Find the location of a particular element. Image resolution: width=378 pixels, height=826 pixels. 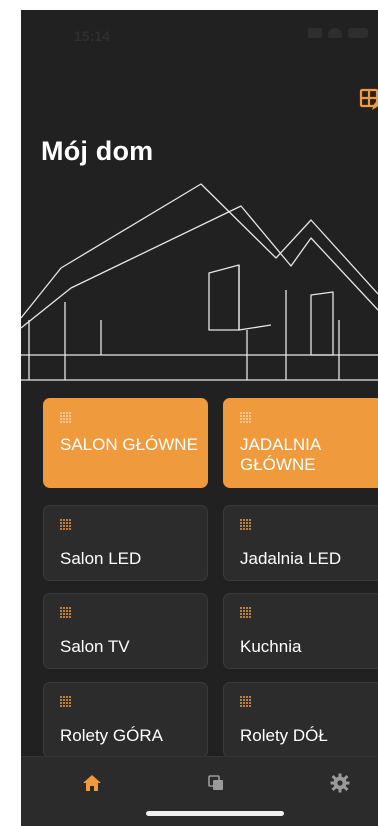

home-icon is located at coordinates (92, 783).